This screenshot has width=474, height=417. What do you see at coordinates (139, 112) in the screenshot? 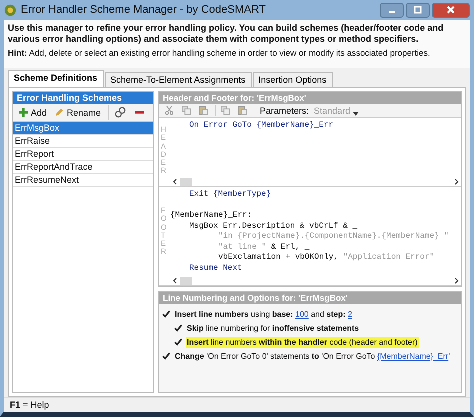
I see `minus-icon` at bounding box center [139, 112].